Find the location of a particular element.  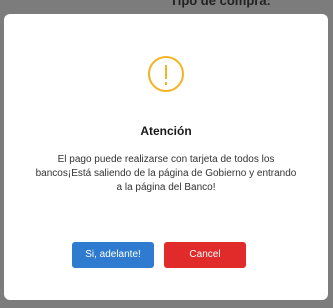

warning-icon-bar is located at coordinates (166, 72).